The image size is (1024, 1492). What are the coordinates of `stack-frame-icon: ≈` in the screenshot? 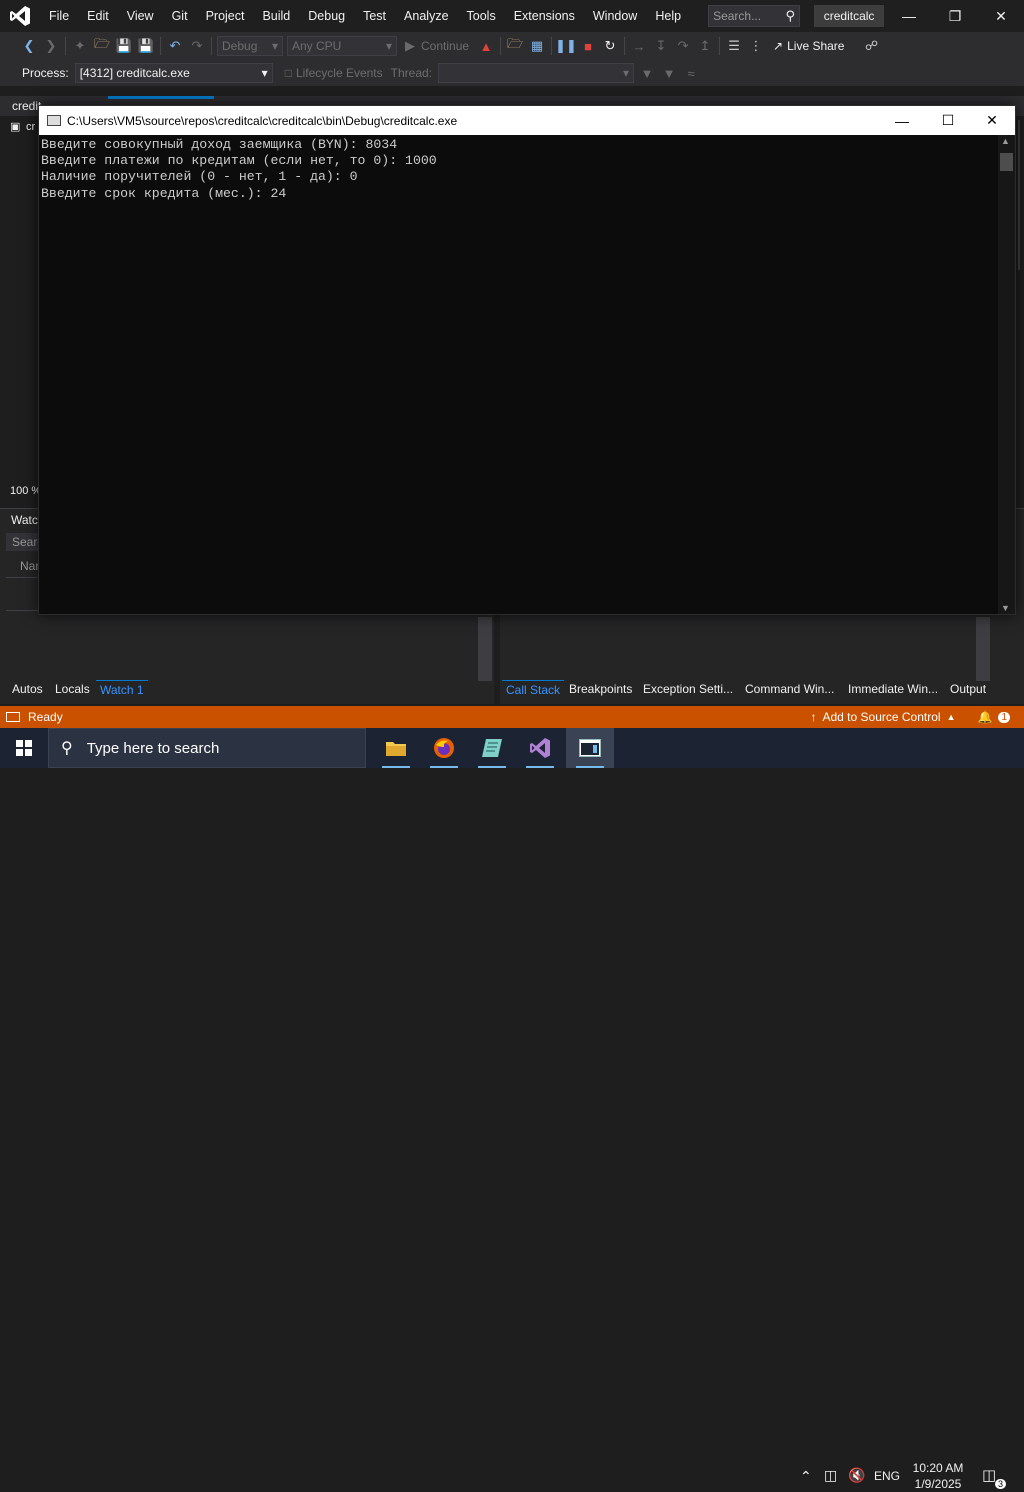 It's located at (691, 73).